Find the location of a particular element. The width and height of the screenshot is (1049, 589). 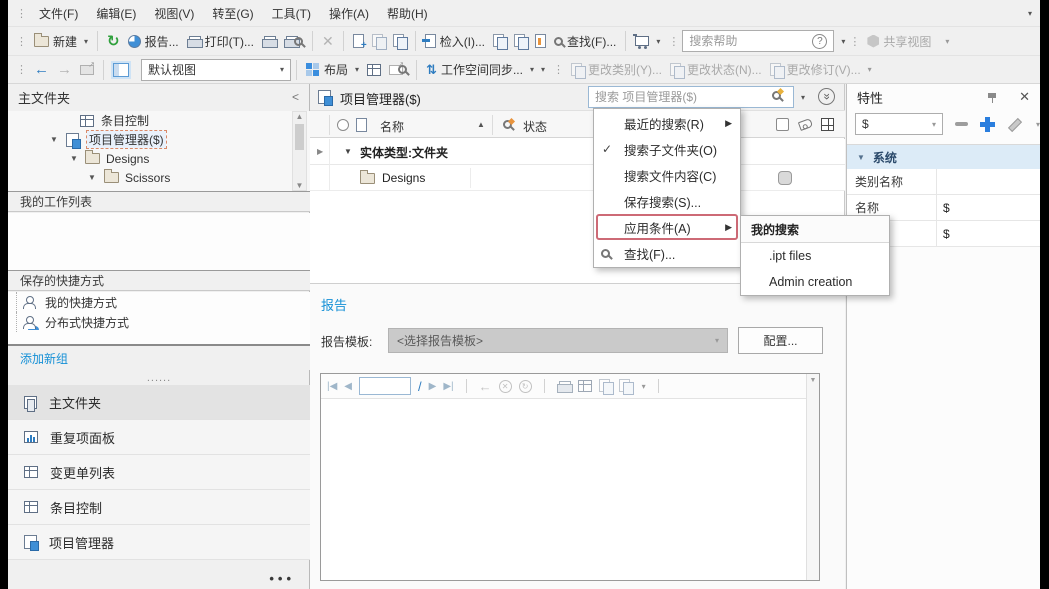

tree-item-designs: ▼ Designs is located at coordinates (159, 158).